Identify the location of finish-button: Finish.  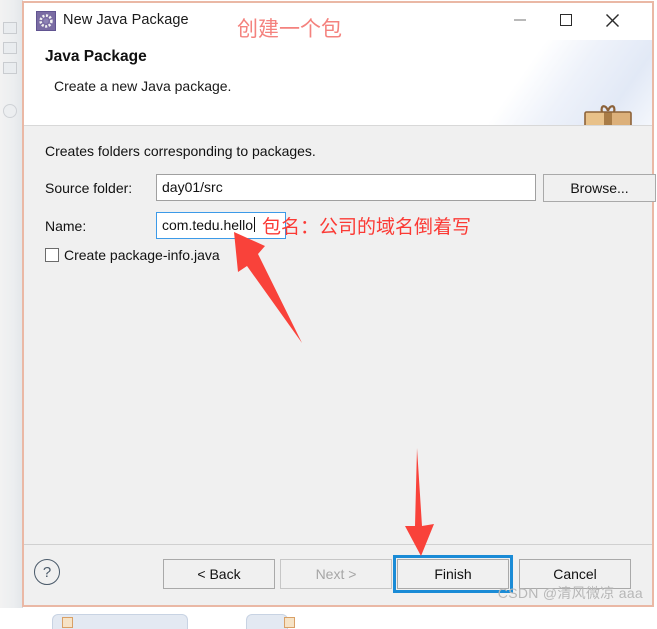
(453, 574).